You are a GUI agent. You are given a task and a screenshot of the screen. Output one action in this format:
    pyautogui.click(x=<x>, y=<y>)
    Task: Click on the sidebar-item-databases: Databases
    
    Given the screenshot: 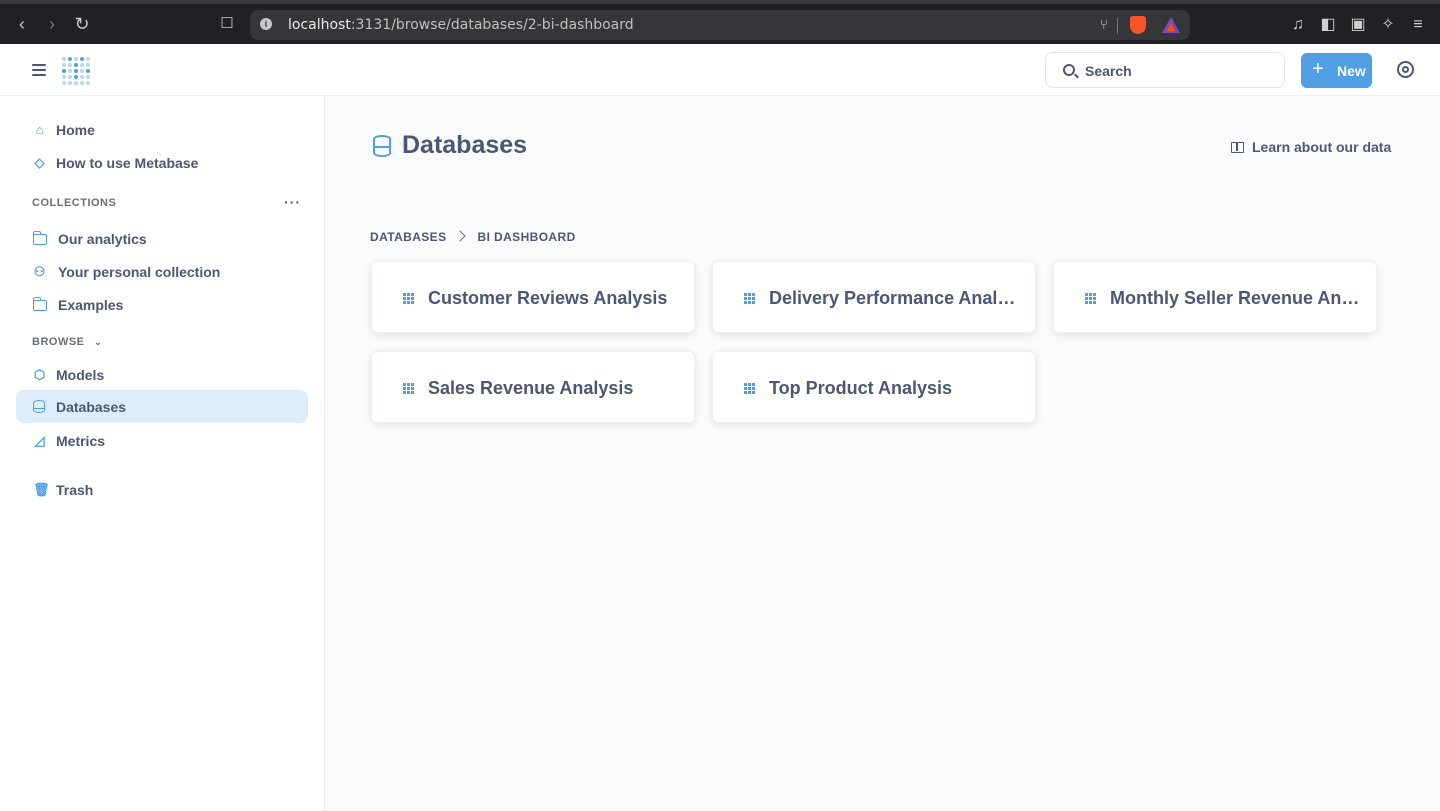 What is the action you would take?
    pyautogui.click(x=162, y=406)
    